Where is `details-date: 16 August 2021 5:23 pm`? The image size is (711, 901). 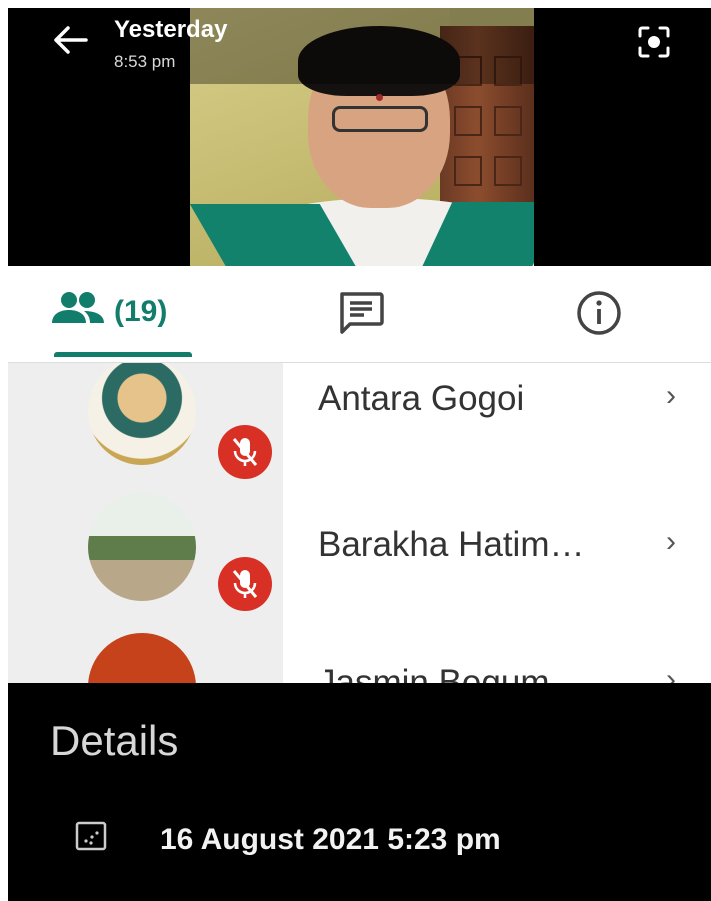 details-date: 16 August 2021 5:23 pm is located at coordinates (330, 839).